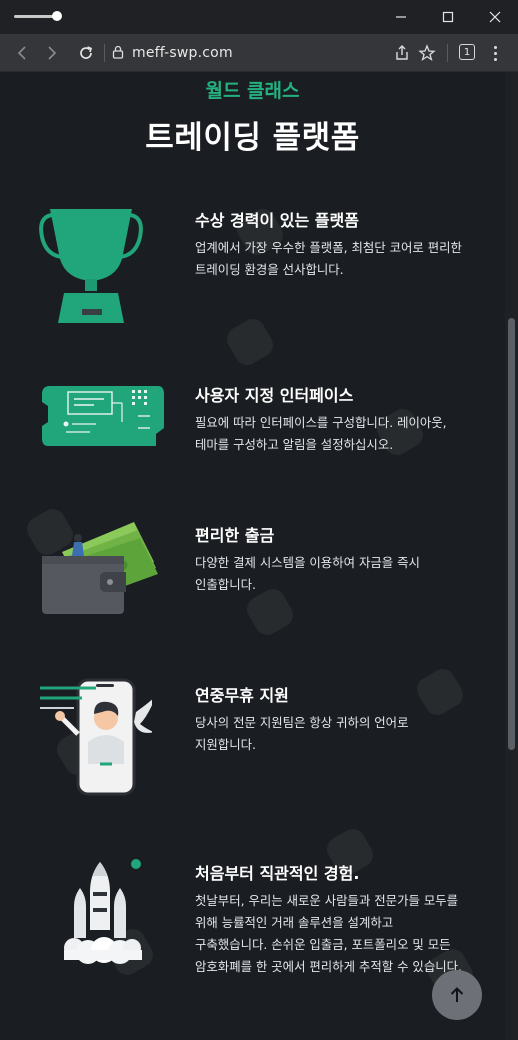 The image size is (518, 1040). I want to click on minimize-icon, so click(401, 17).